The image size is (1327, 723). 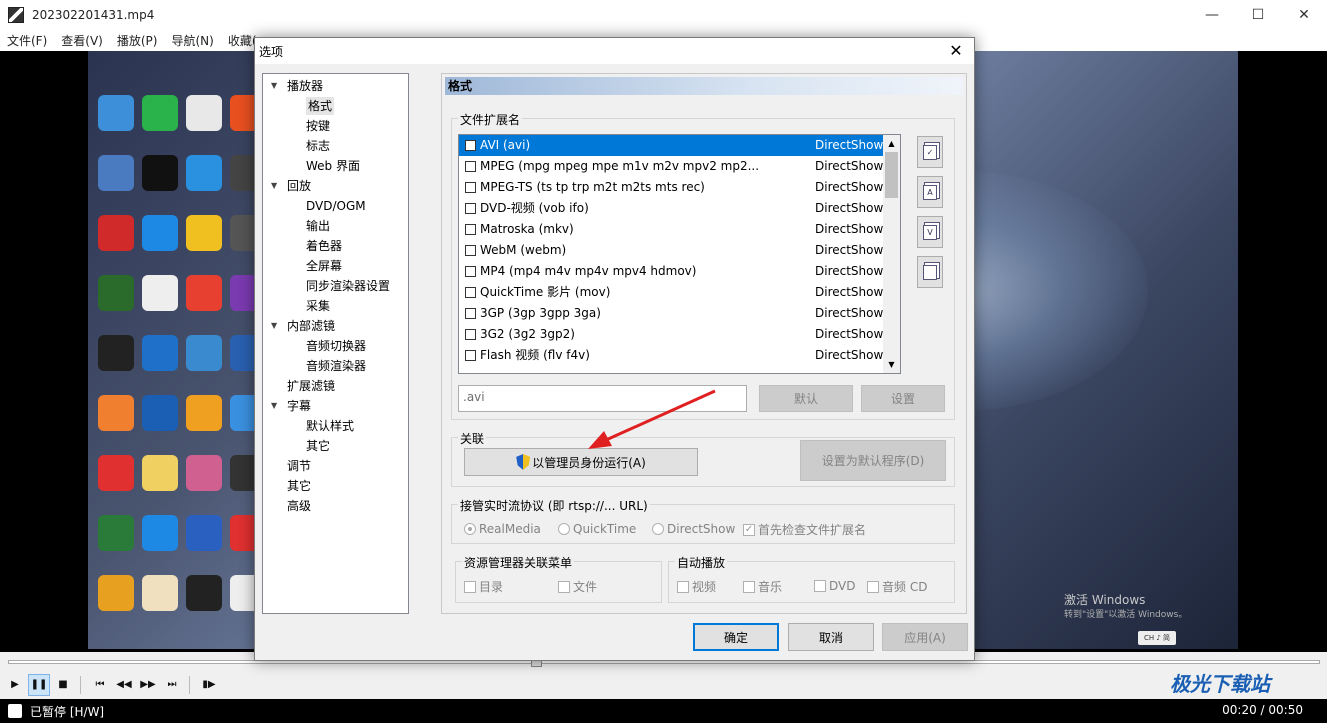 What do you see at coordinates (804, 529) in the screenshot?
I see `rtsp-check-ext-checkbox: ✓ 首先检查文件扩展名` at bounding box center [804, 529].